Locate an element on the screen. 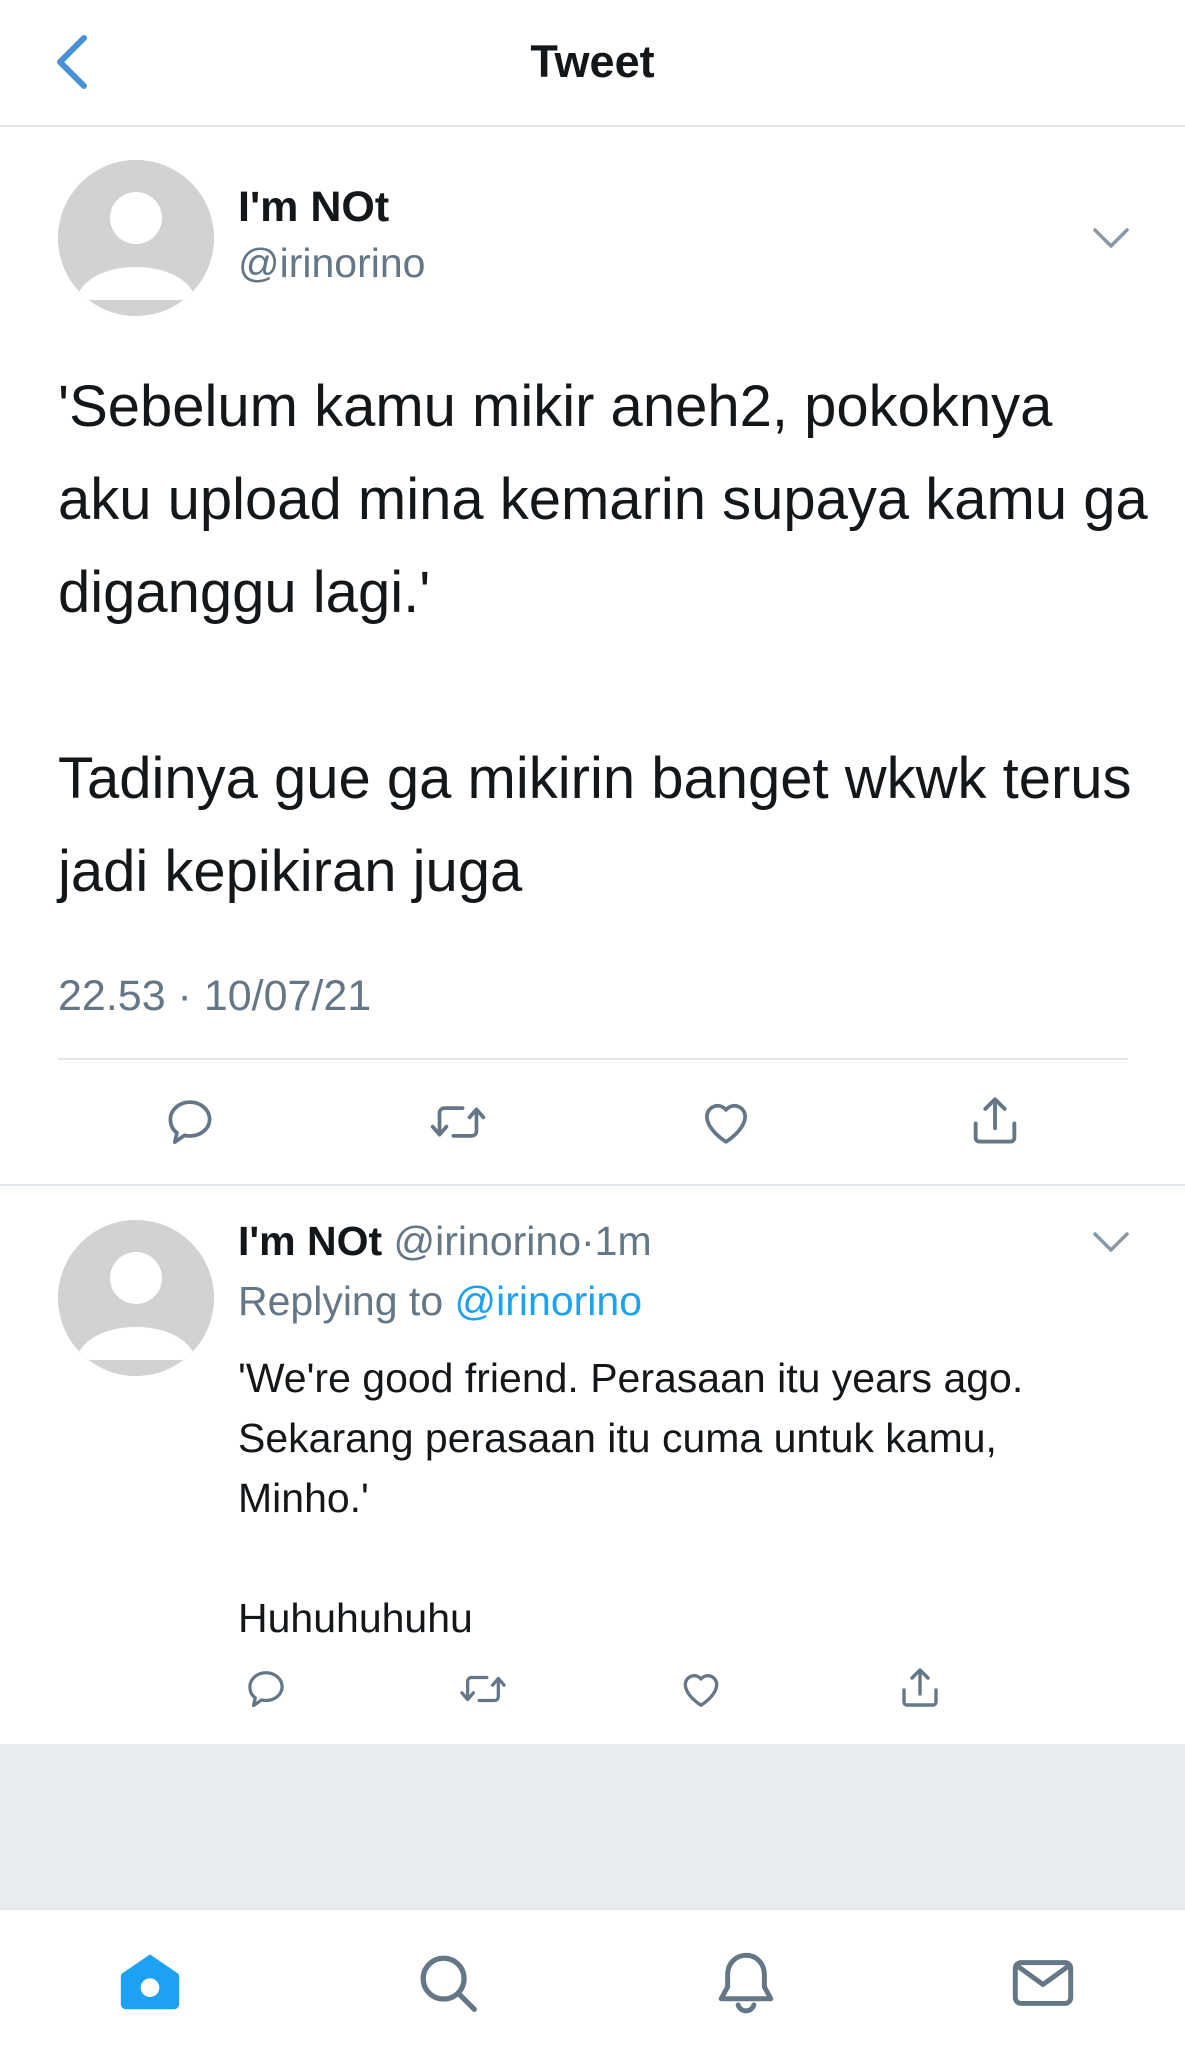 This screenshot has height=2050, width=1185. divider is located at coordinates (593, 1059).